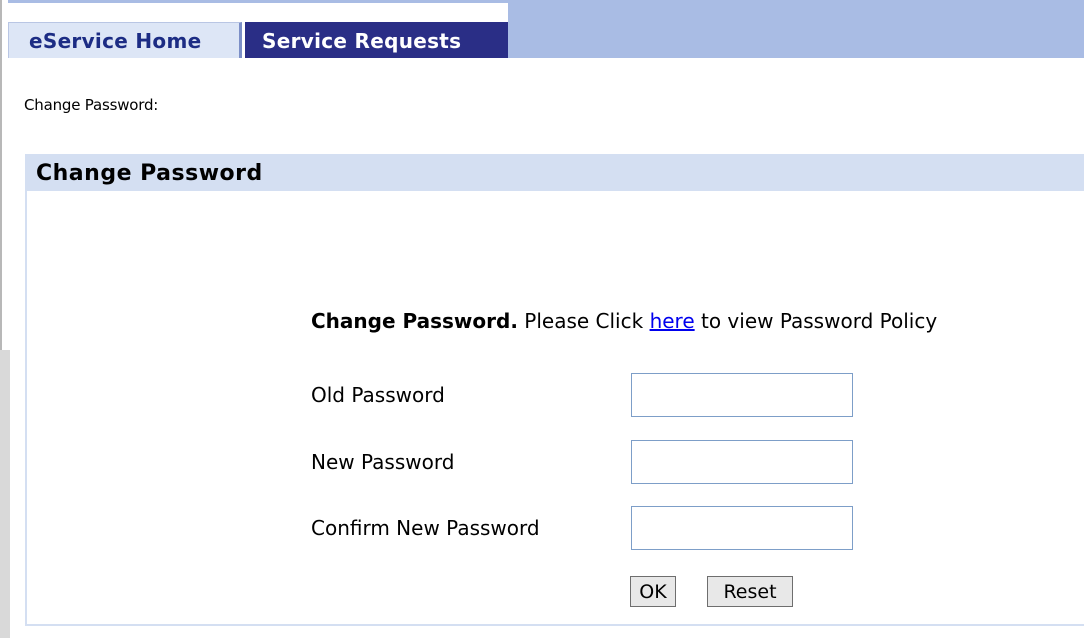 The width and height of the screenshot is (1084, 638). What do you see at coordinates (750, 591) in the screenshot?
I see `reset-button: Reset` at bounding box center [750, 591].